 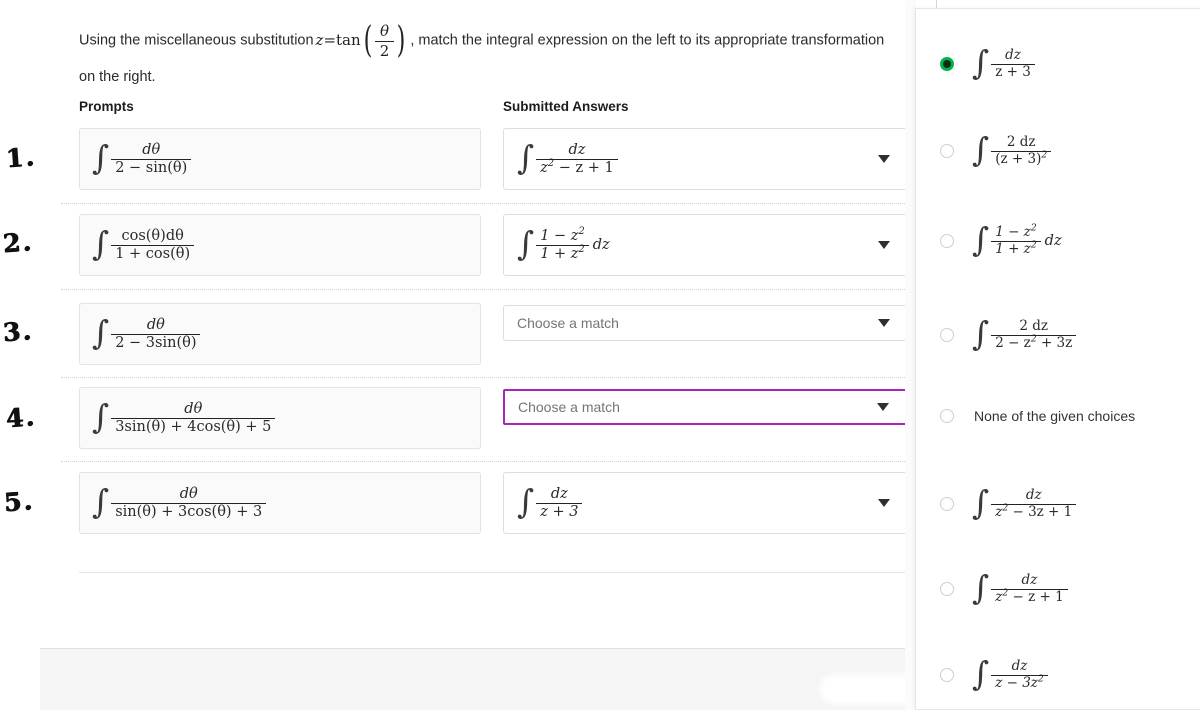 I want to click on fraction-denominator: z + 3, so click(x=1013, y=71).